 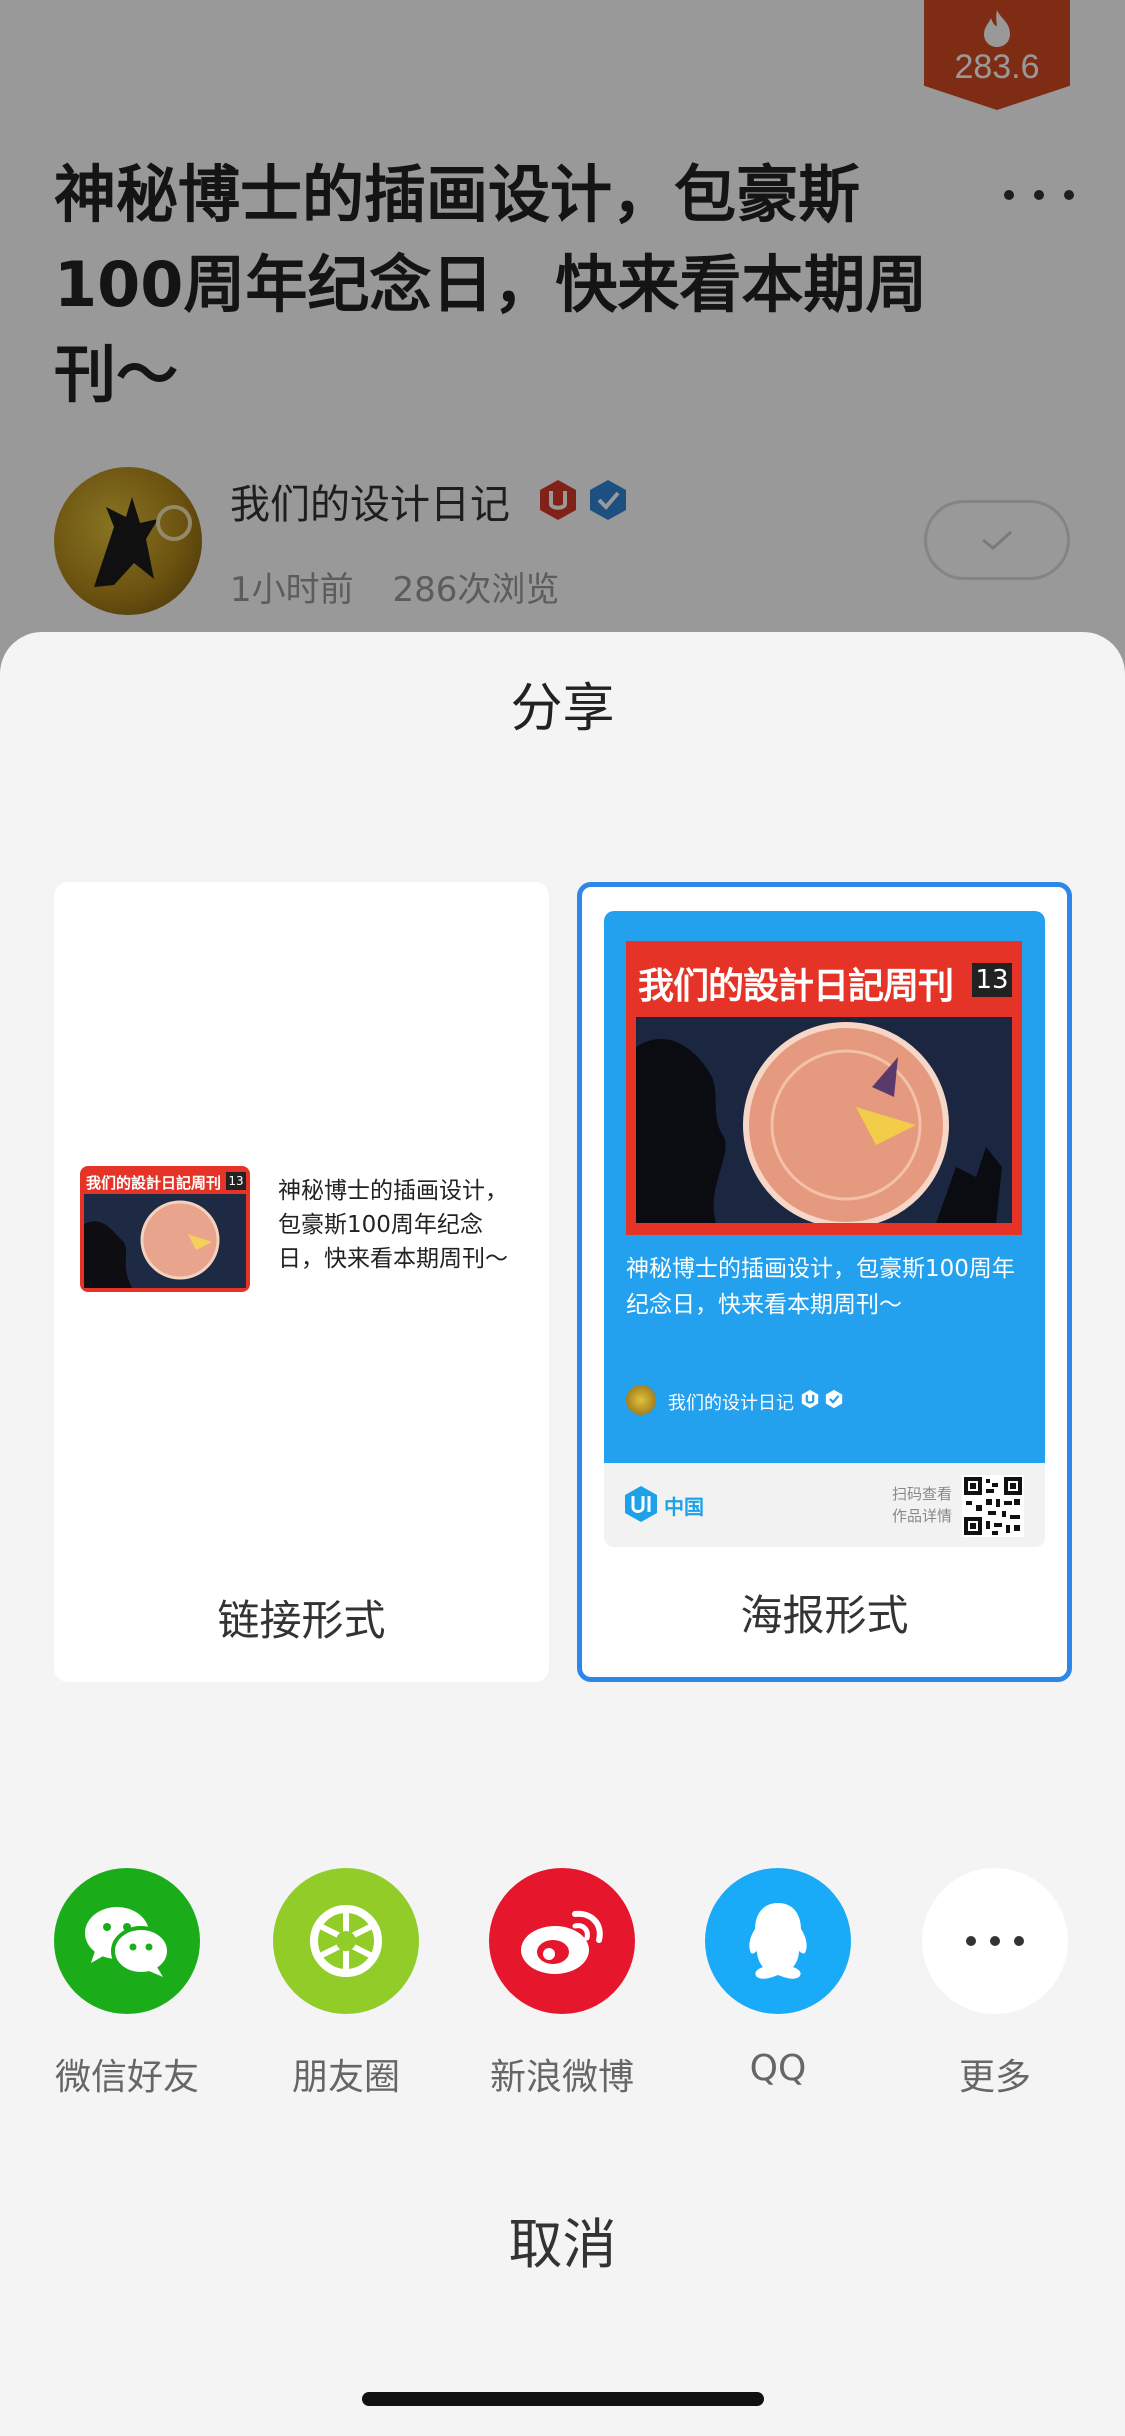 What do you see at coordinates (127, 1941) in the screenshot?
I see `wechat-icon` at bounding box center [127, 1941].